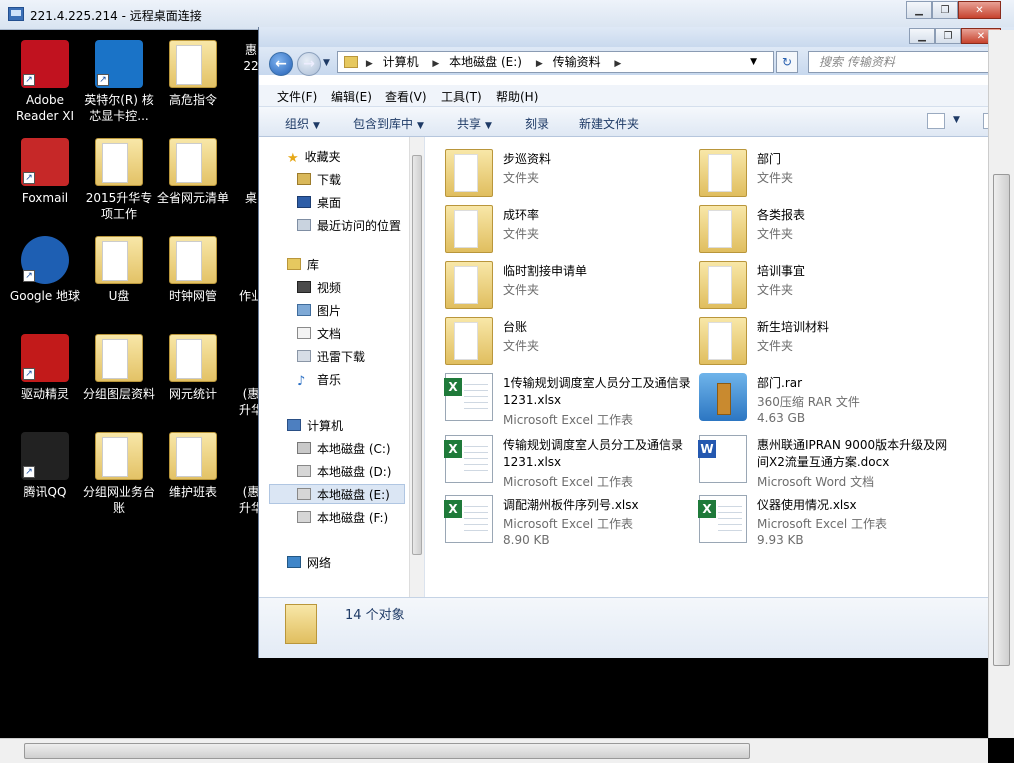 The width and height of the screenshot is (1014, 763). What do you see at coordinates (45, 466) in the screenshot?
I see `desktop-icon-item: ↗ 腾讯QQ` at bounding box center [45, 466].